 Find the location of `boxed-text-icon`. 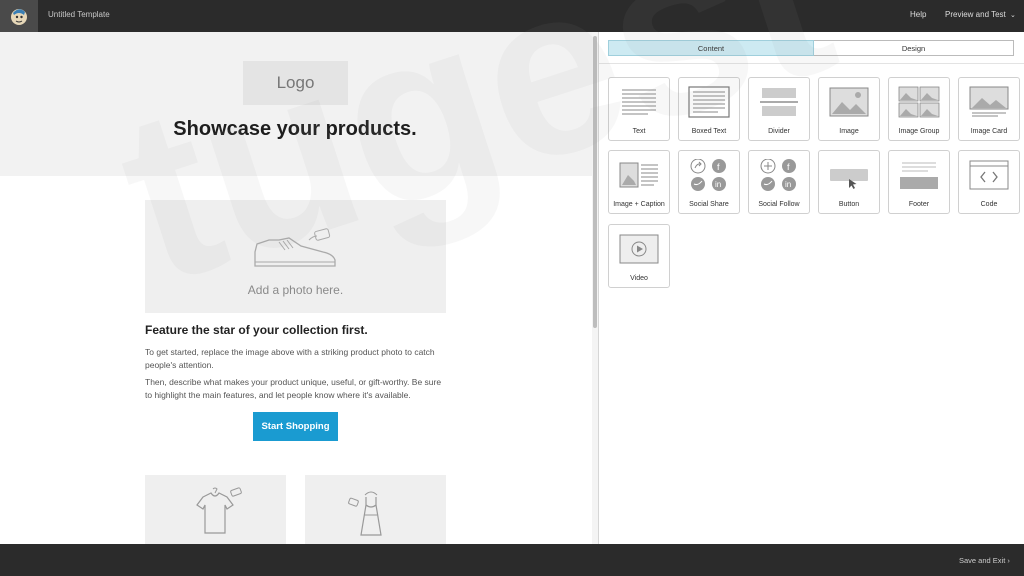

boxed-text-icon is located at coordinates (709, 102).